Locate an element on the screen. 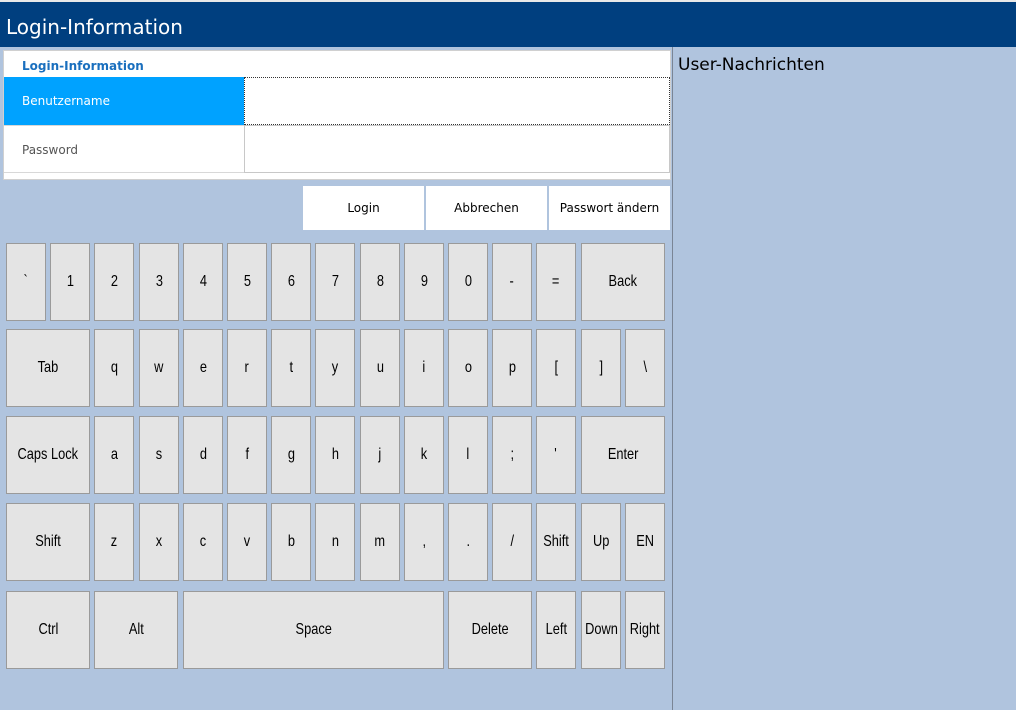 Image resolution: width=1031 pixels, height=722 pixels. key-t: t is located at coordinates (291, 368).